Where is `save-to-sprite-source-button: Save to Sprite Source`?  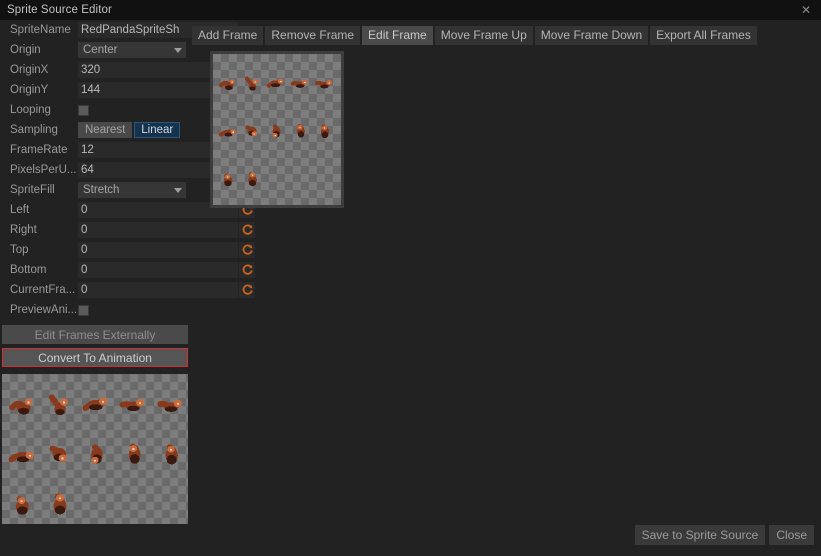 save-to-sprite-source-button: Save to Sprite Source is located at coordinates (700, 535).